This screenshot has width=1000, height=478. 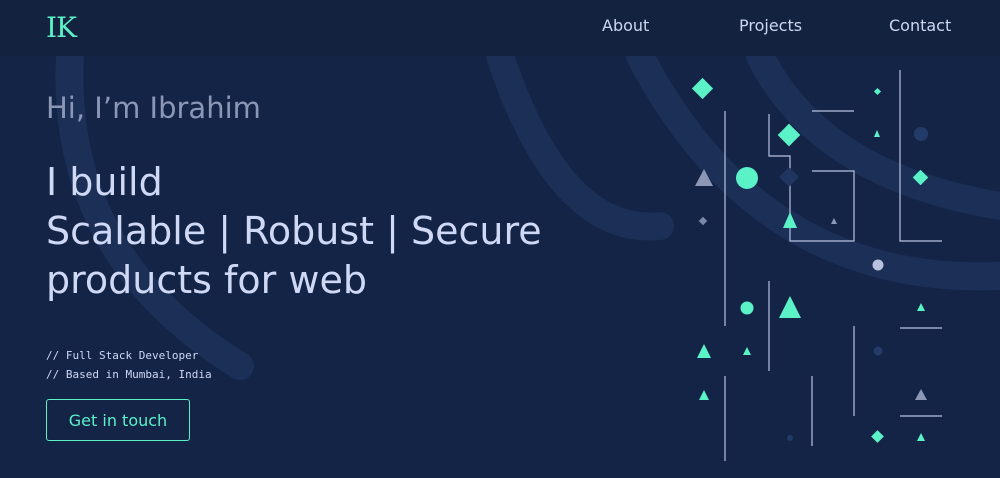 I want to click on nav-link-projects: Projects, so click(x=770, y=26).